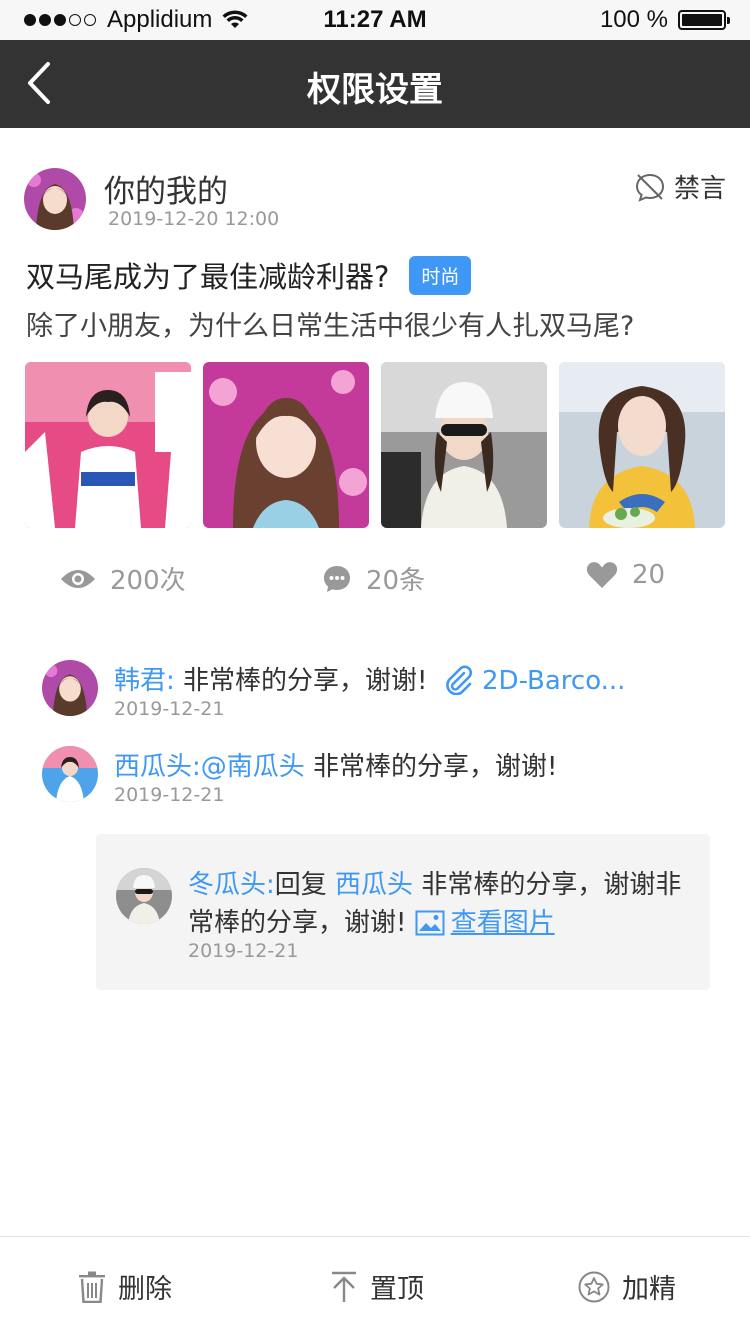 The height and width of the screenshot is (1334, 750). I want to click on comment-item: 韩君: 非常棒的分享，谢谢! 2D-Barco... 2019-12-21, so click(372, 695).